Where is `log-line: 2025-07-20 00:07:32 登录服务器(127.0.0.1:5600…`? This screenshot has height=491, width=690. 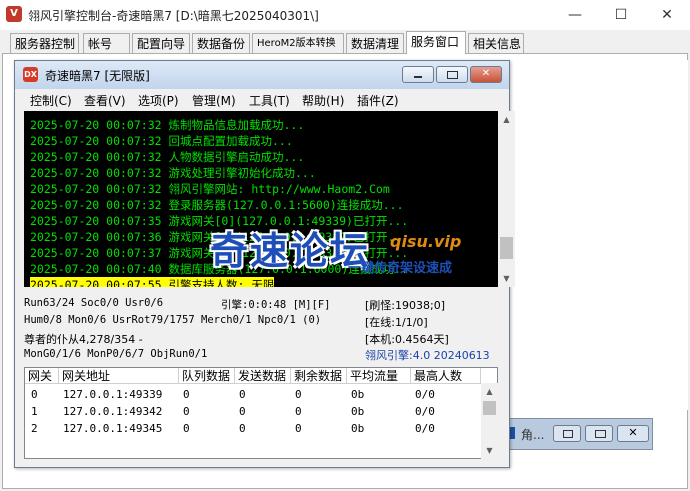
log-line: 2025-07-20 00:07:32 登录服务器(127.0.0.1:5600… is located at coordinates (217, 205).